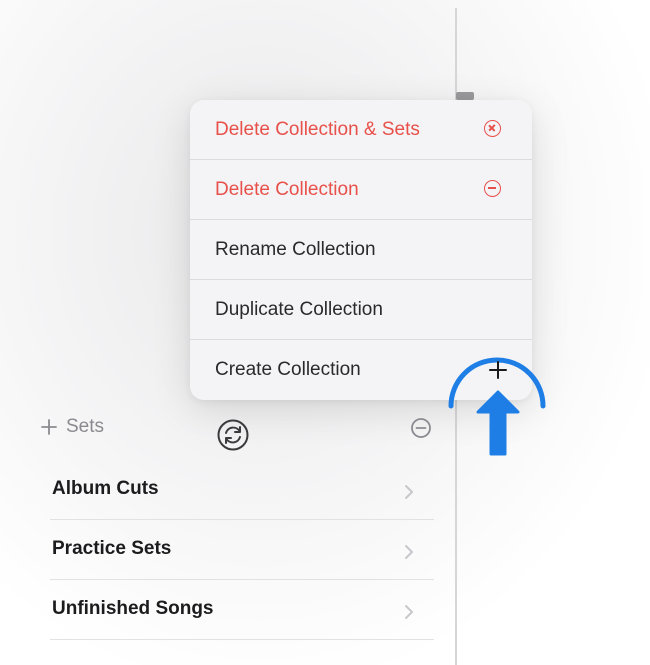  I want to click on list-item-unfinished-songs: Unfinished Songs, so click(242, 610).